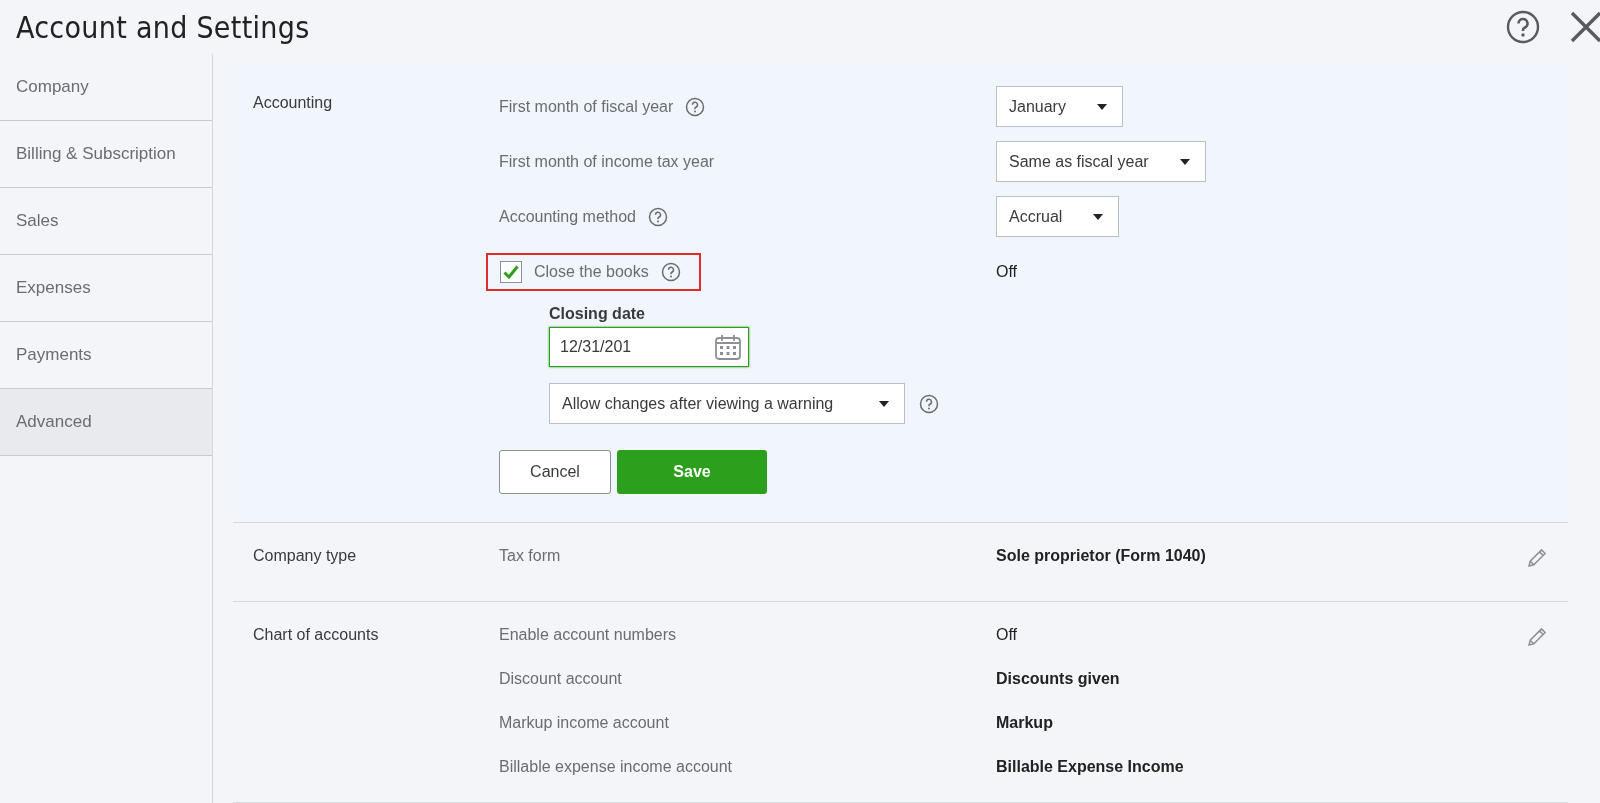 The width and height of the screenshot is (1600, 803). I want to click on save-button: Save, so click(692, 472).